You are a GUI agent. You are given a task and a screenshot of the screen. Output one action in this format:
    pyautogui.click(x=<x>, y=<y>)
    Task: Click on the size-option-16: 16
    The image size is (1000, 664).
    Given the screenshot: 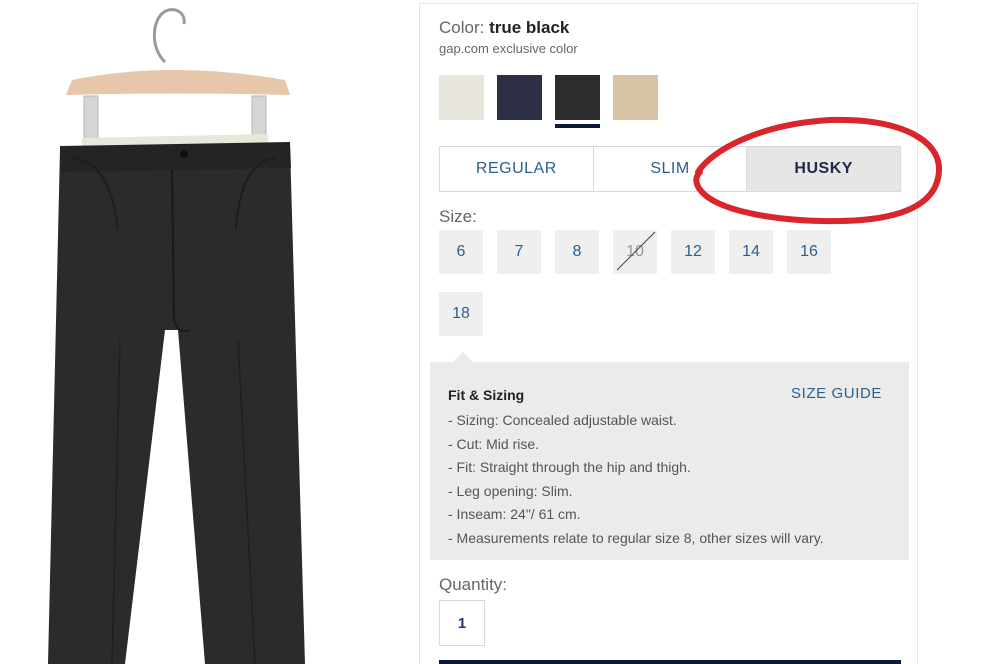 What is the action you would take?
    pyautogui.click(x=809, y=252)
    